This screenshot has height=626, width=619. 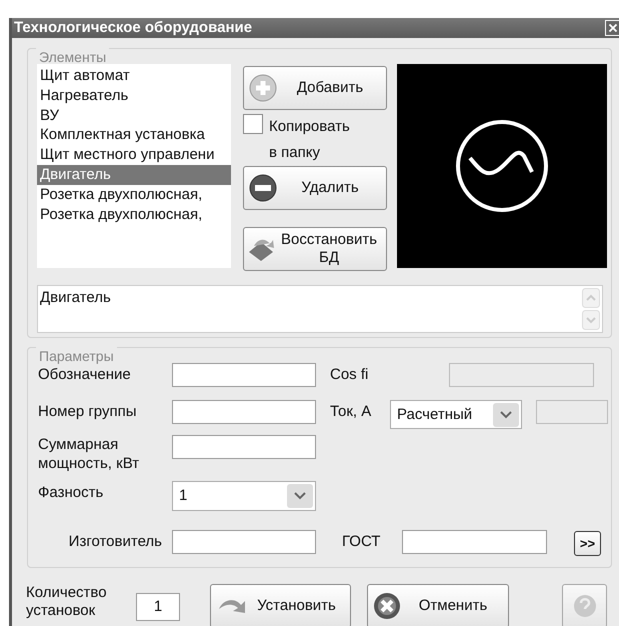 What do you see at coordinates (502, 166) in the screenshot?
I see `motor-symbol-icon` at bounding box center [502, 166].